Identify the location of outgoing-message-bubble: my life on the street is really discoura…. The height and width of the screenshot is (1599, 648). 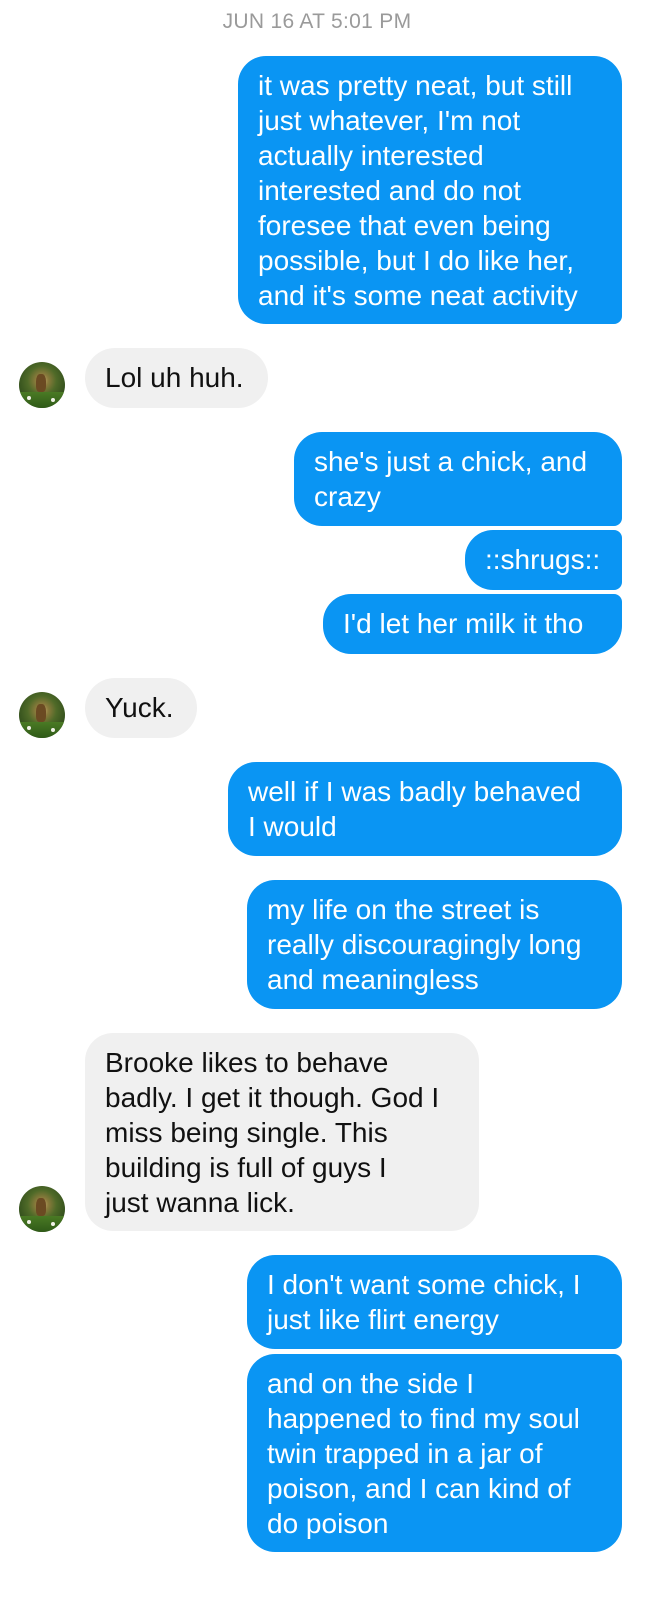
(434, 944).